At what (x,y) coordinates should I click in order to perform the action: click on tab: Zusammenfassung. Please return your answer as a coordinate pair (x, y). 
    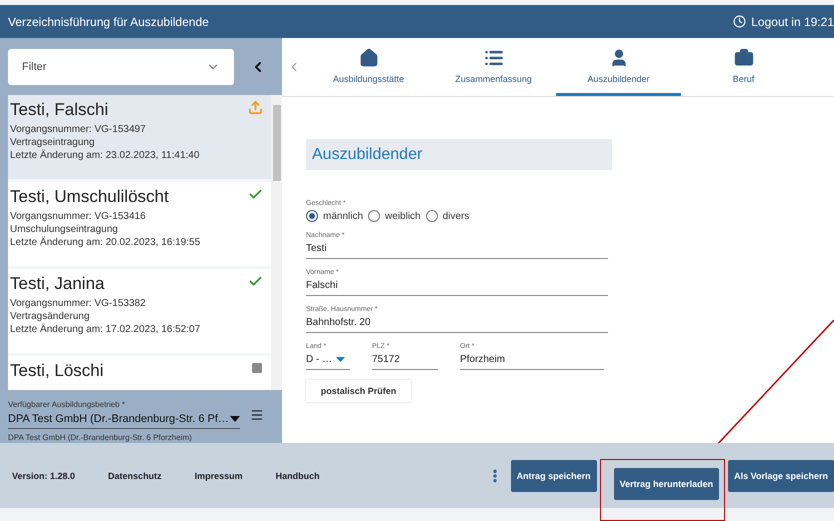
    Looking at the image, I should click on (493, 67).